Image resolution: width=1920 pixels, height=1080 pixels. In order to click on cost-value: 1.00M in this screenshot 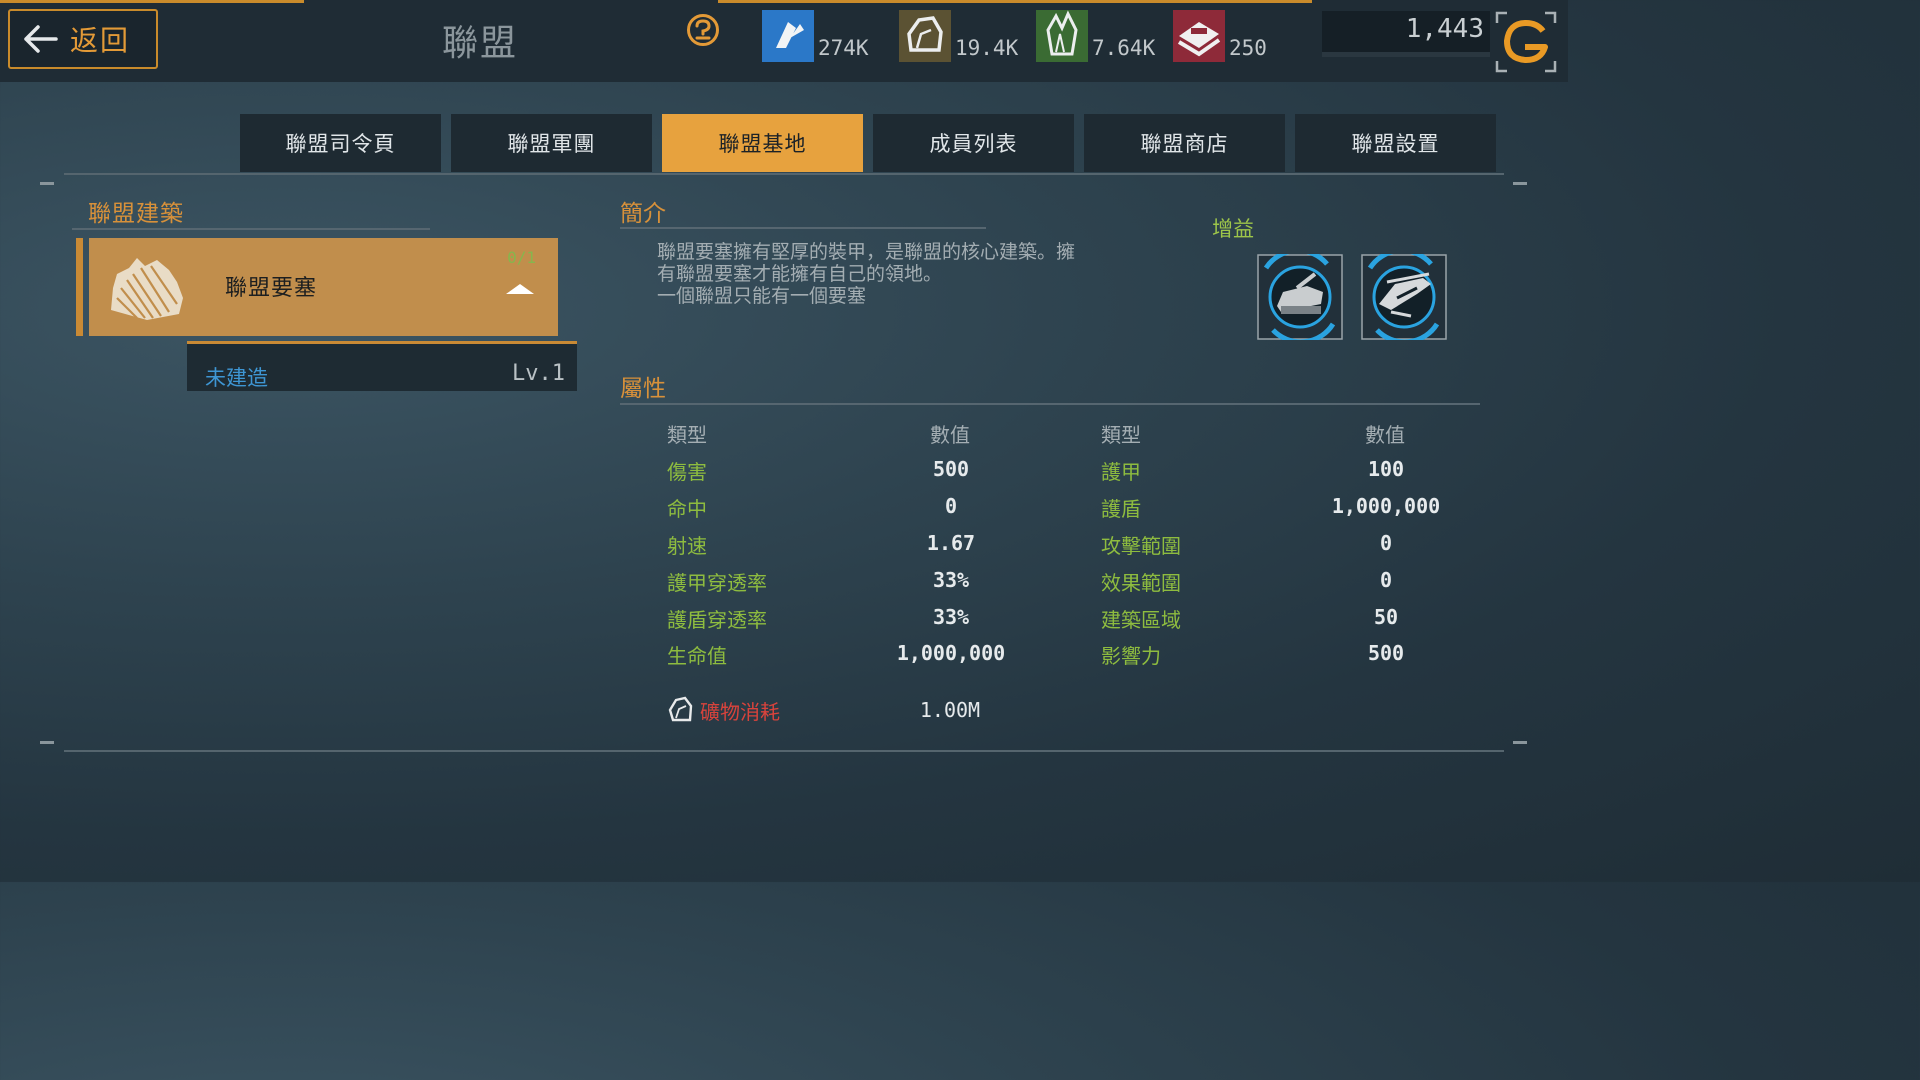, I will do `click(950, 710)`.